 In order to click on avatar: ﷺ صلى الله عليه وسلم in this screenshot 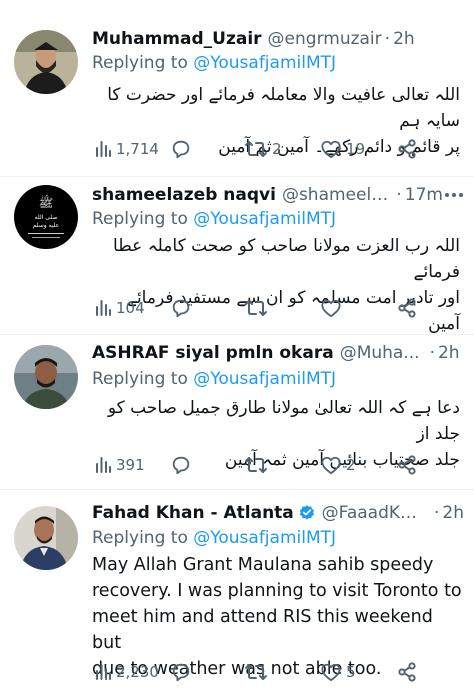, I will do `click(46, 217)`.